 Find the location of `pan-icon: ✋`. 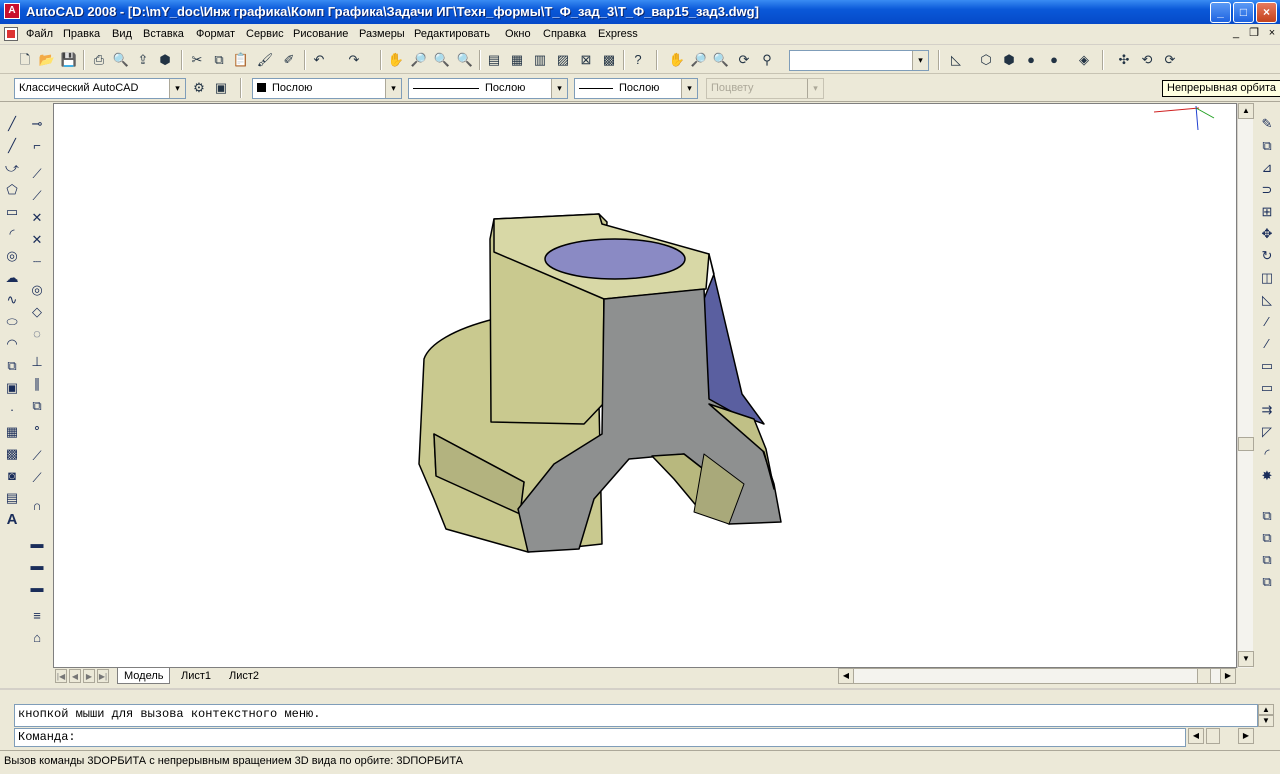

pan-icon: ✋ is located at coordinates (396, 60).